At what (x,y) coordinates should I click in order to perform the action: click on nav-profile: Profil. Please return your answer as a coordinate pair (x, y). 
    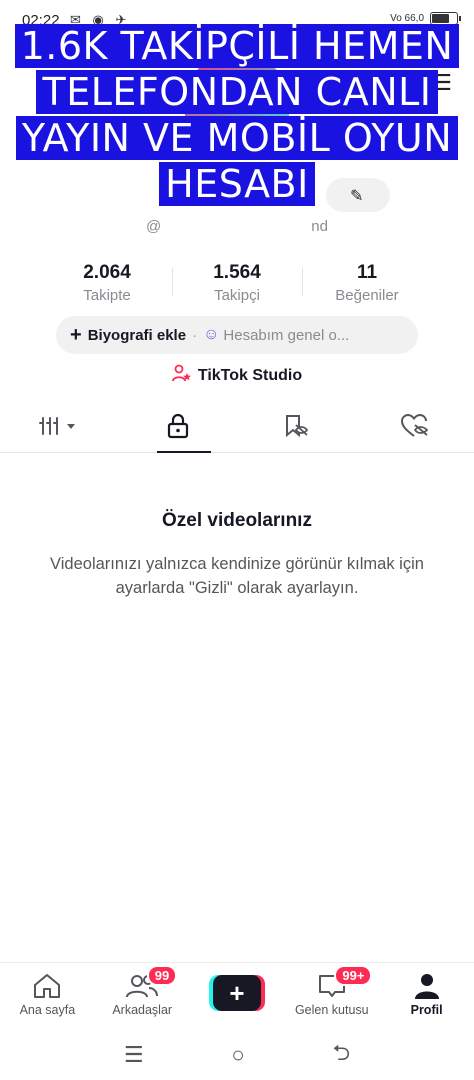
    Looking at the image, I should click on (426, 994).